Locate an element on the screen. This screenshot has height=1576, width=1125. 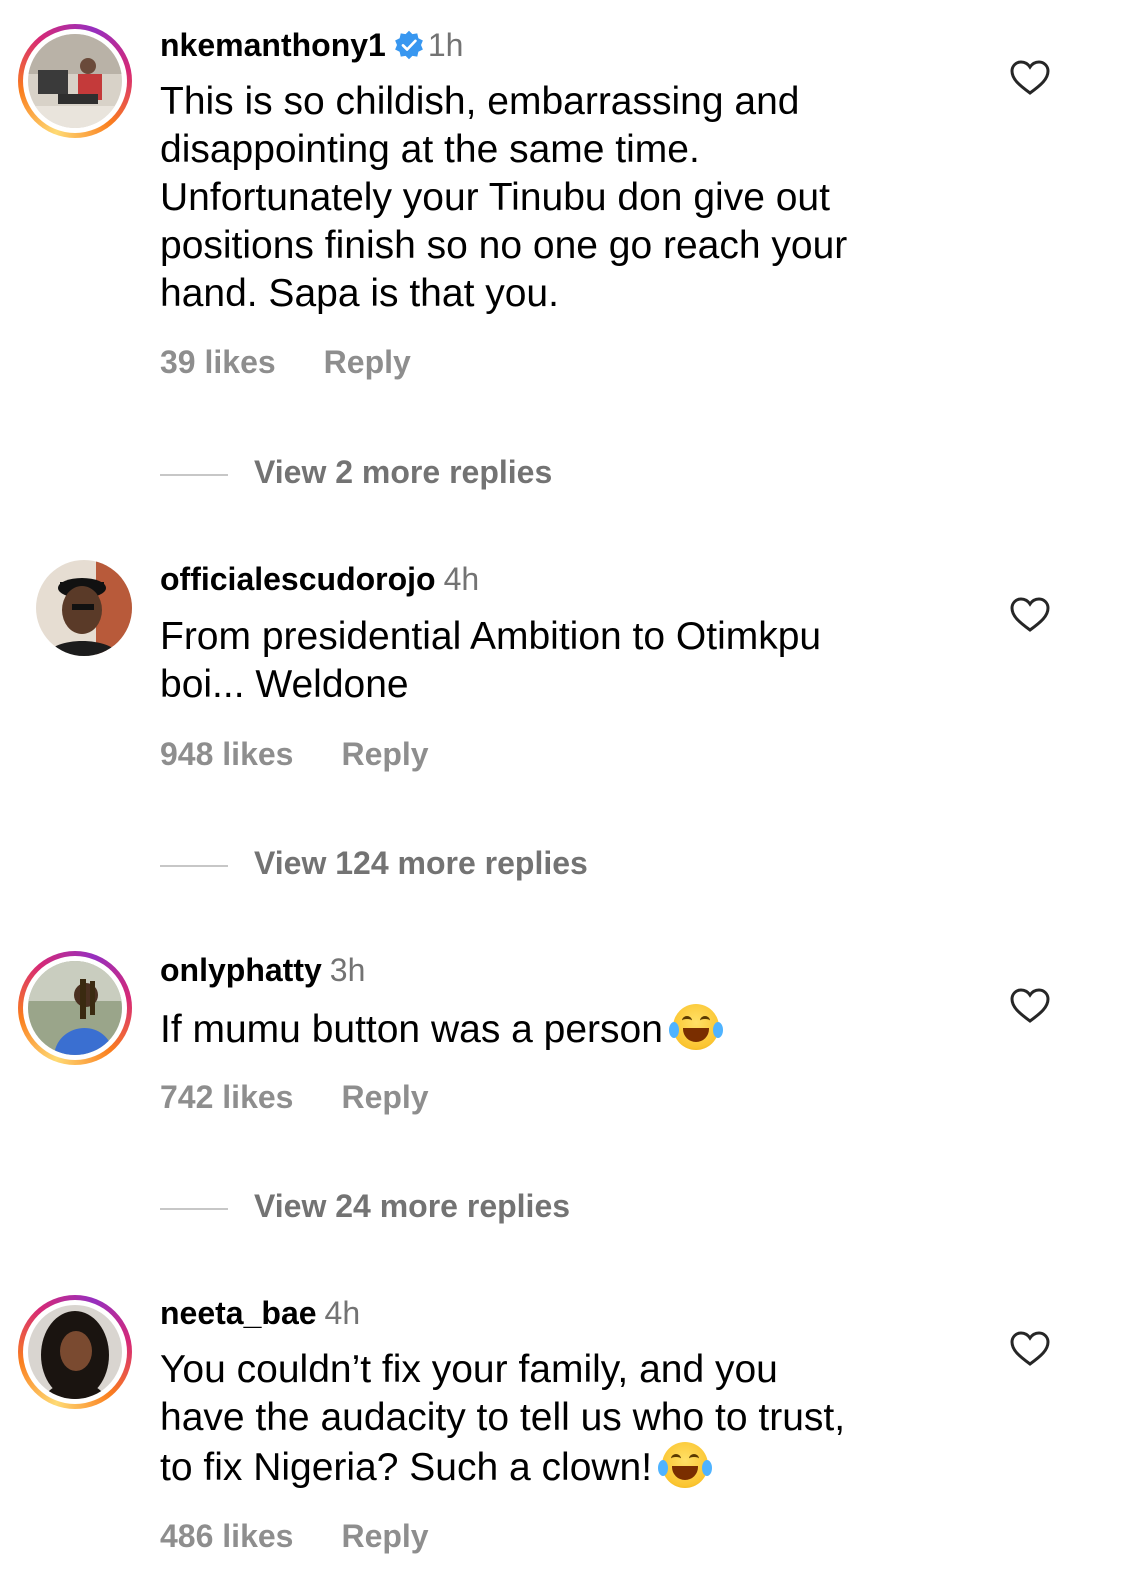
comment-text: If mumu button was a person is located at coordinates (560, 1029).